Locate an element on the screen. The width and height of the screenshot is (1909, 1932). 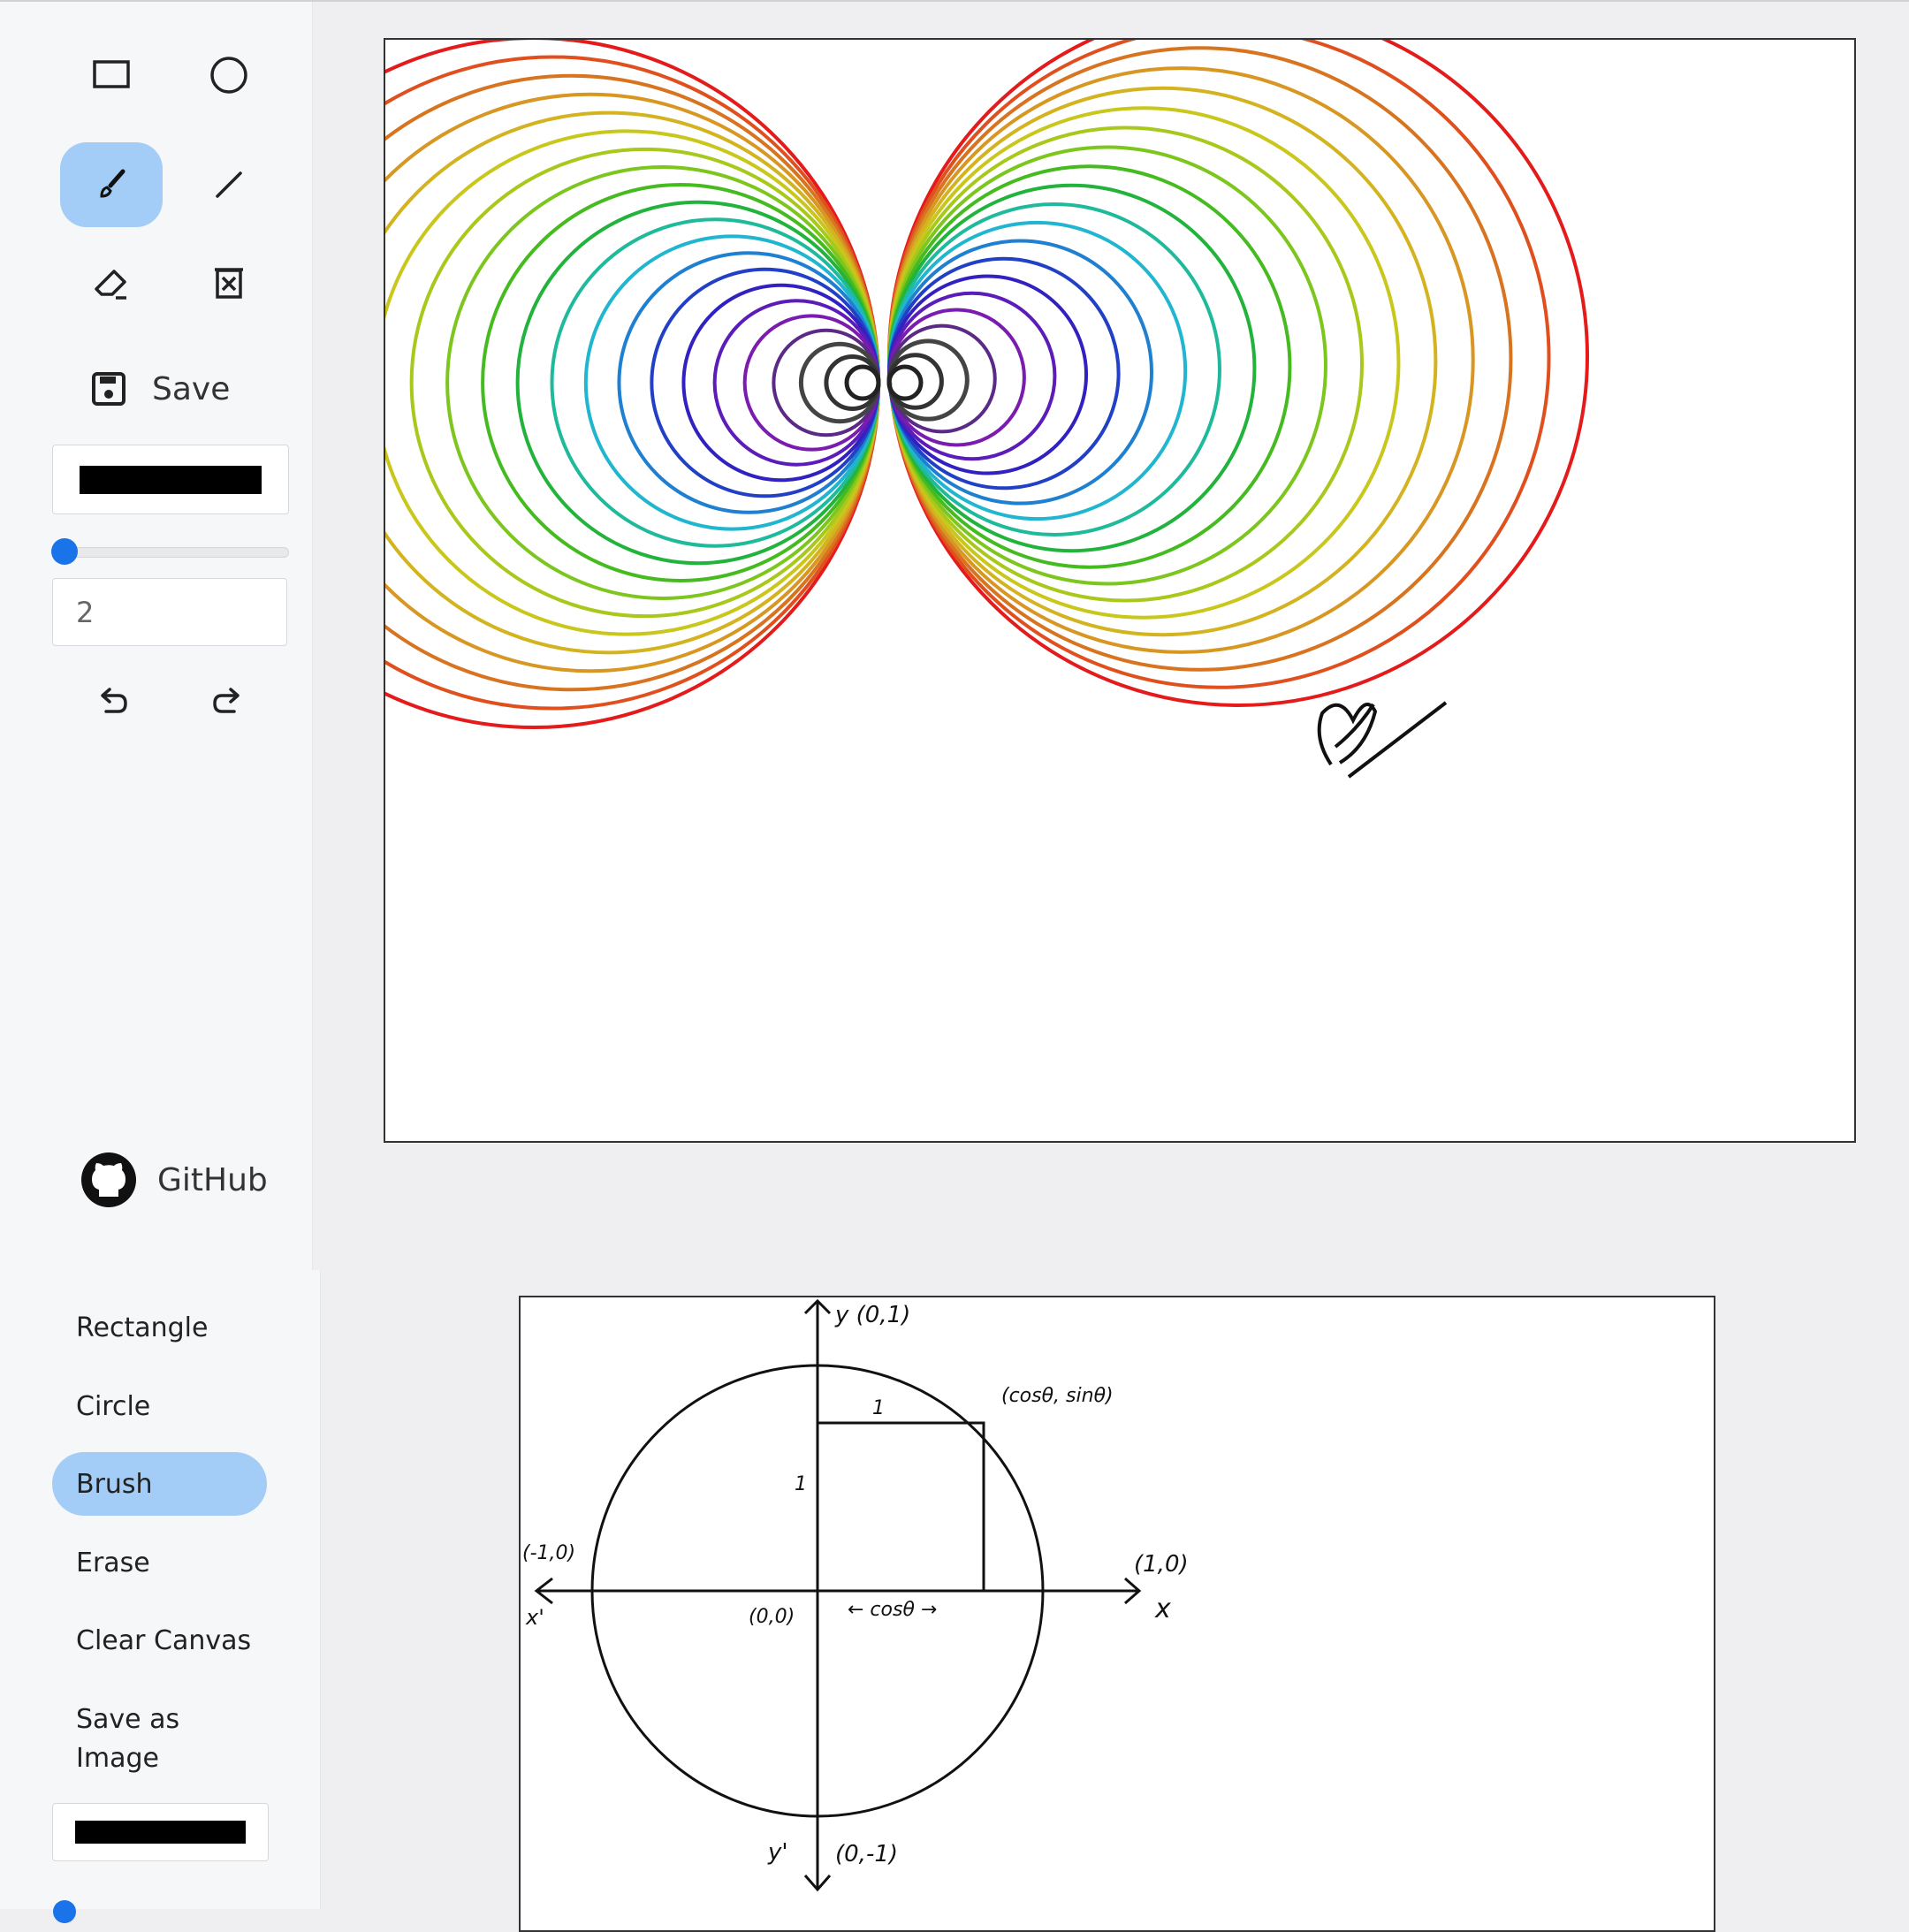
line-icon is located at coordinates (229, 185).